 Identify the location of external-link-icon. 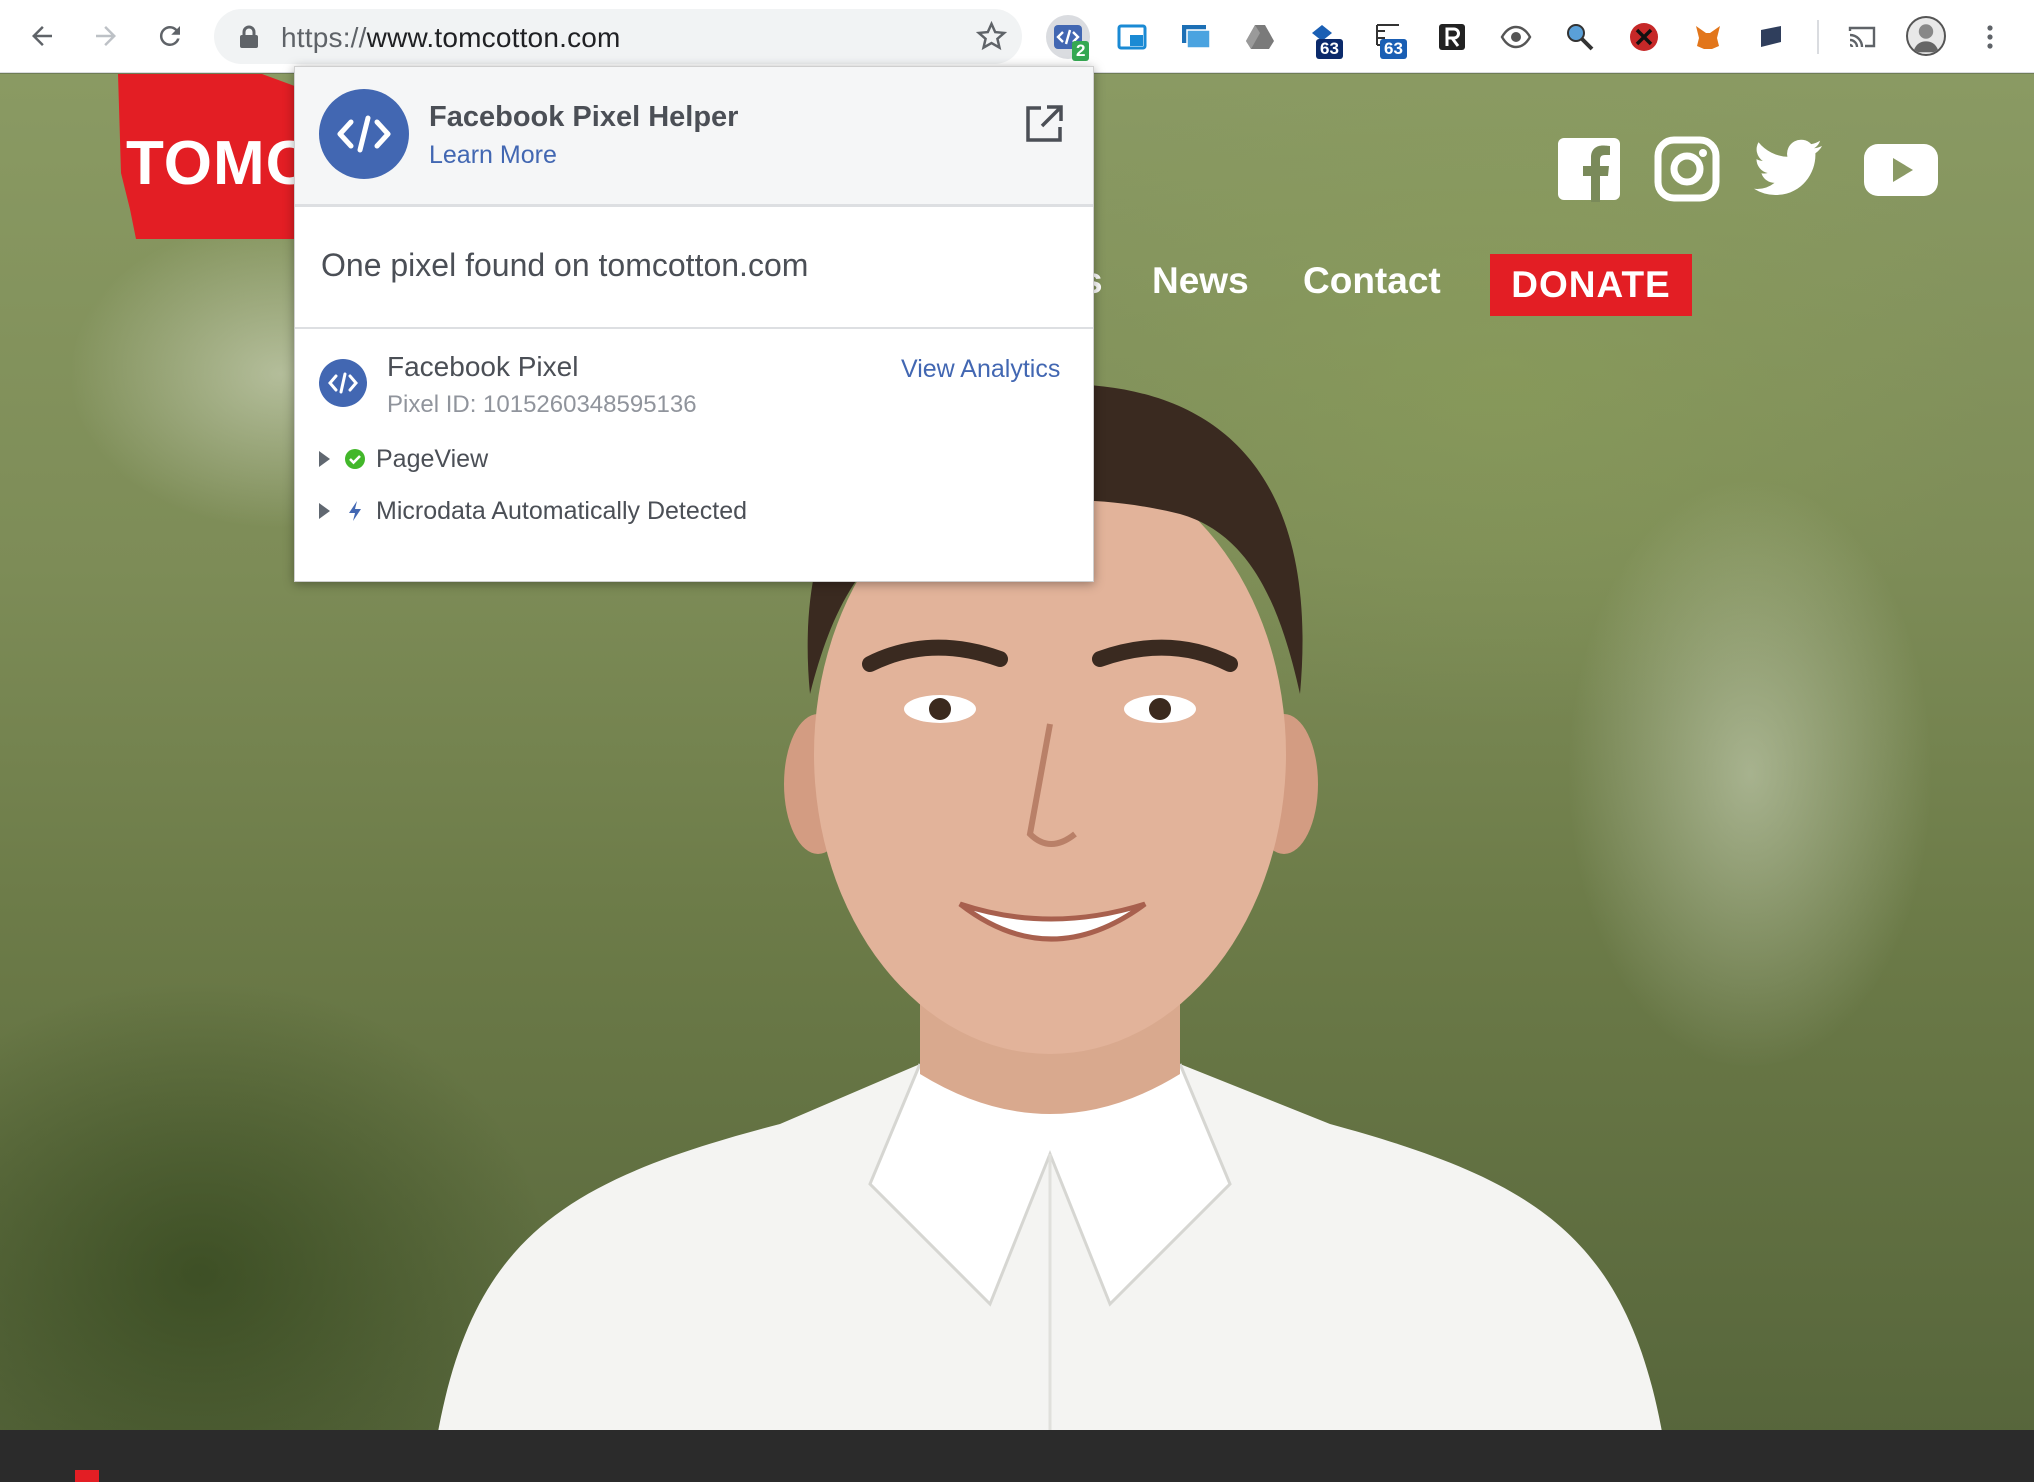
(1044, 124).